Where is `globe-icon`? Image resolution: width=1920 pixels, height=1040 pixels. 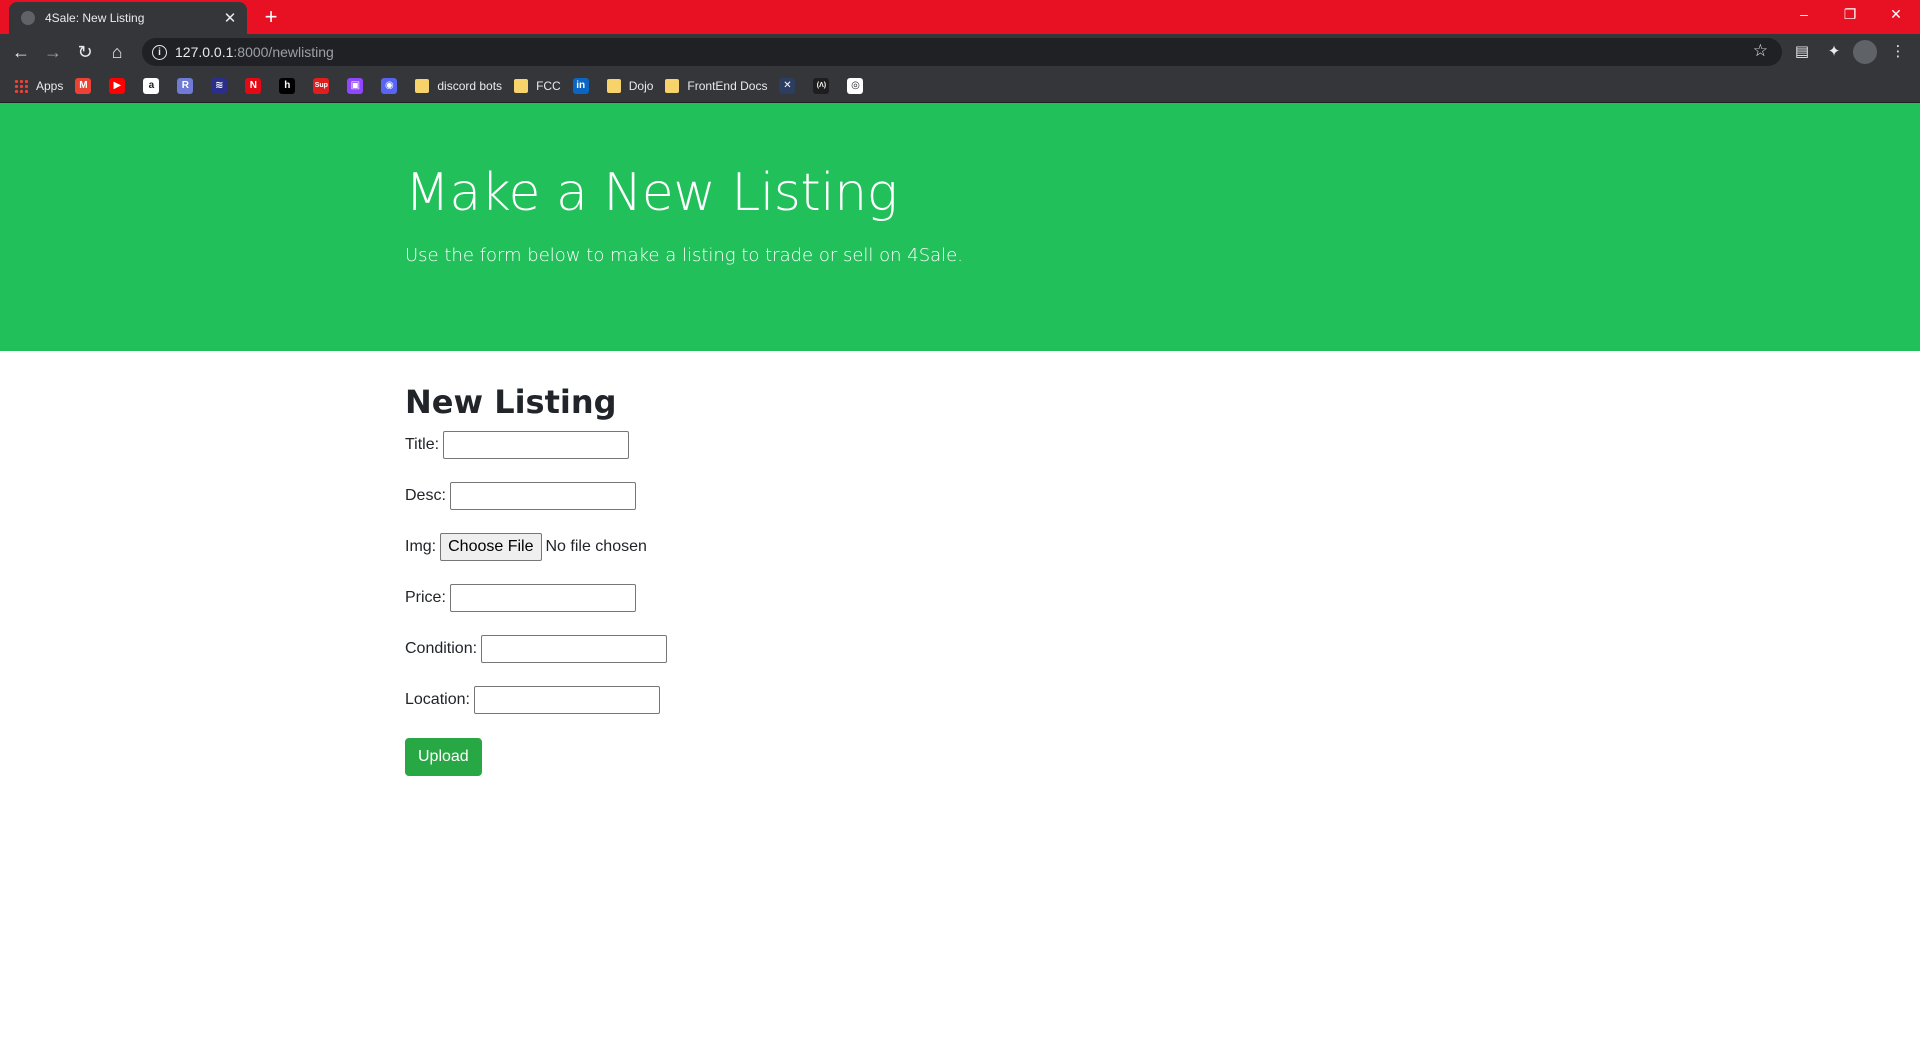 globe-icon is located at coordinates (28, 18).